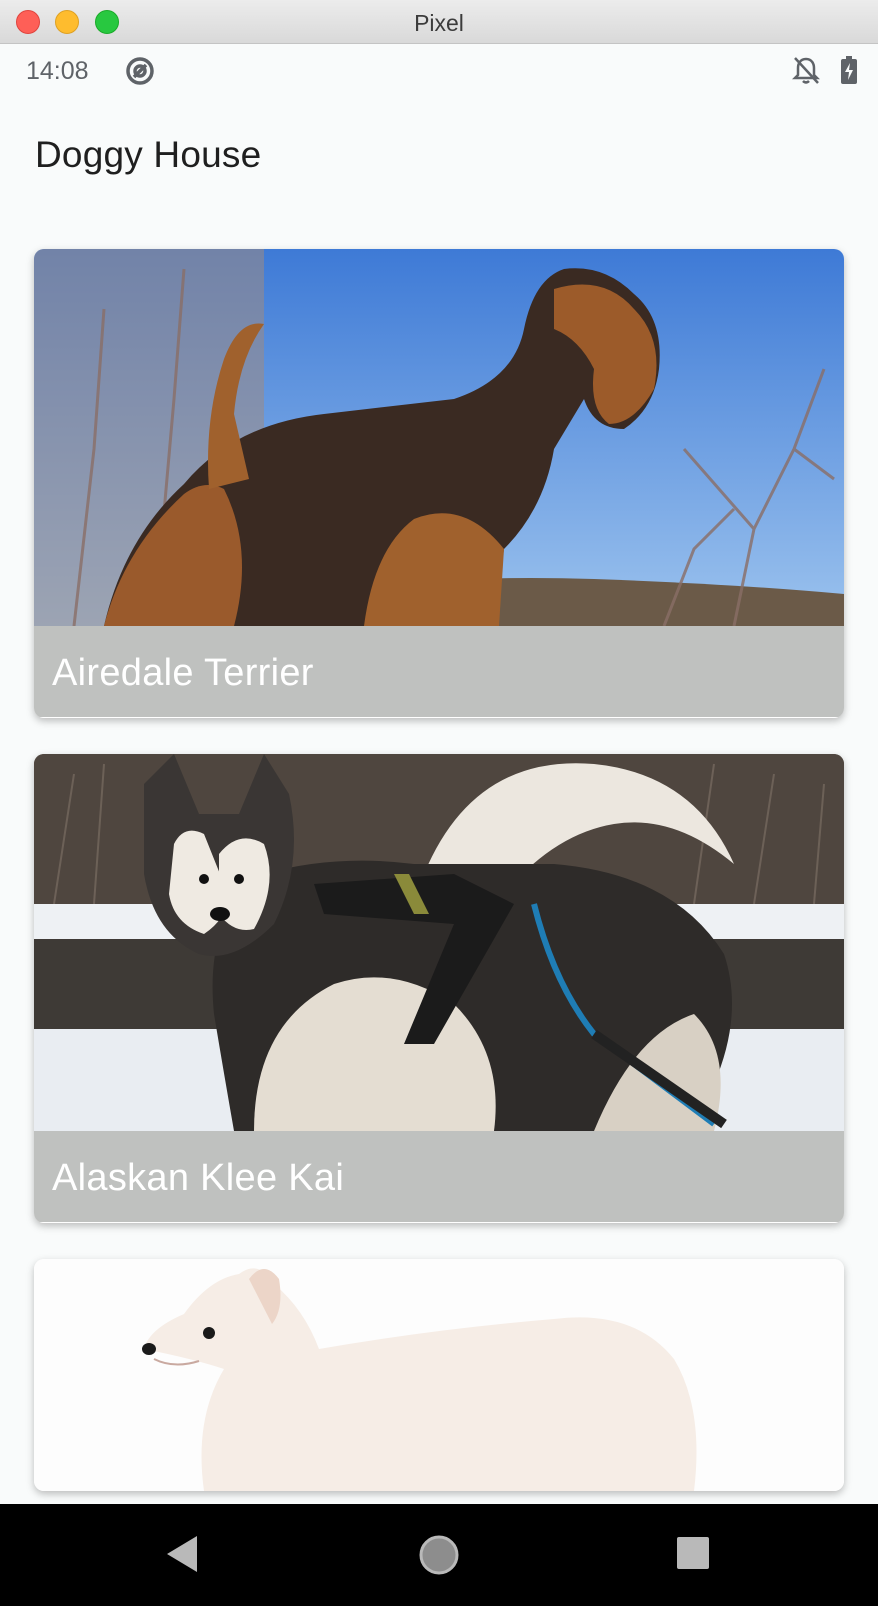 This screenshot has height=1606, width=878. I want to click on recents-icon, so click(693, 1553).